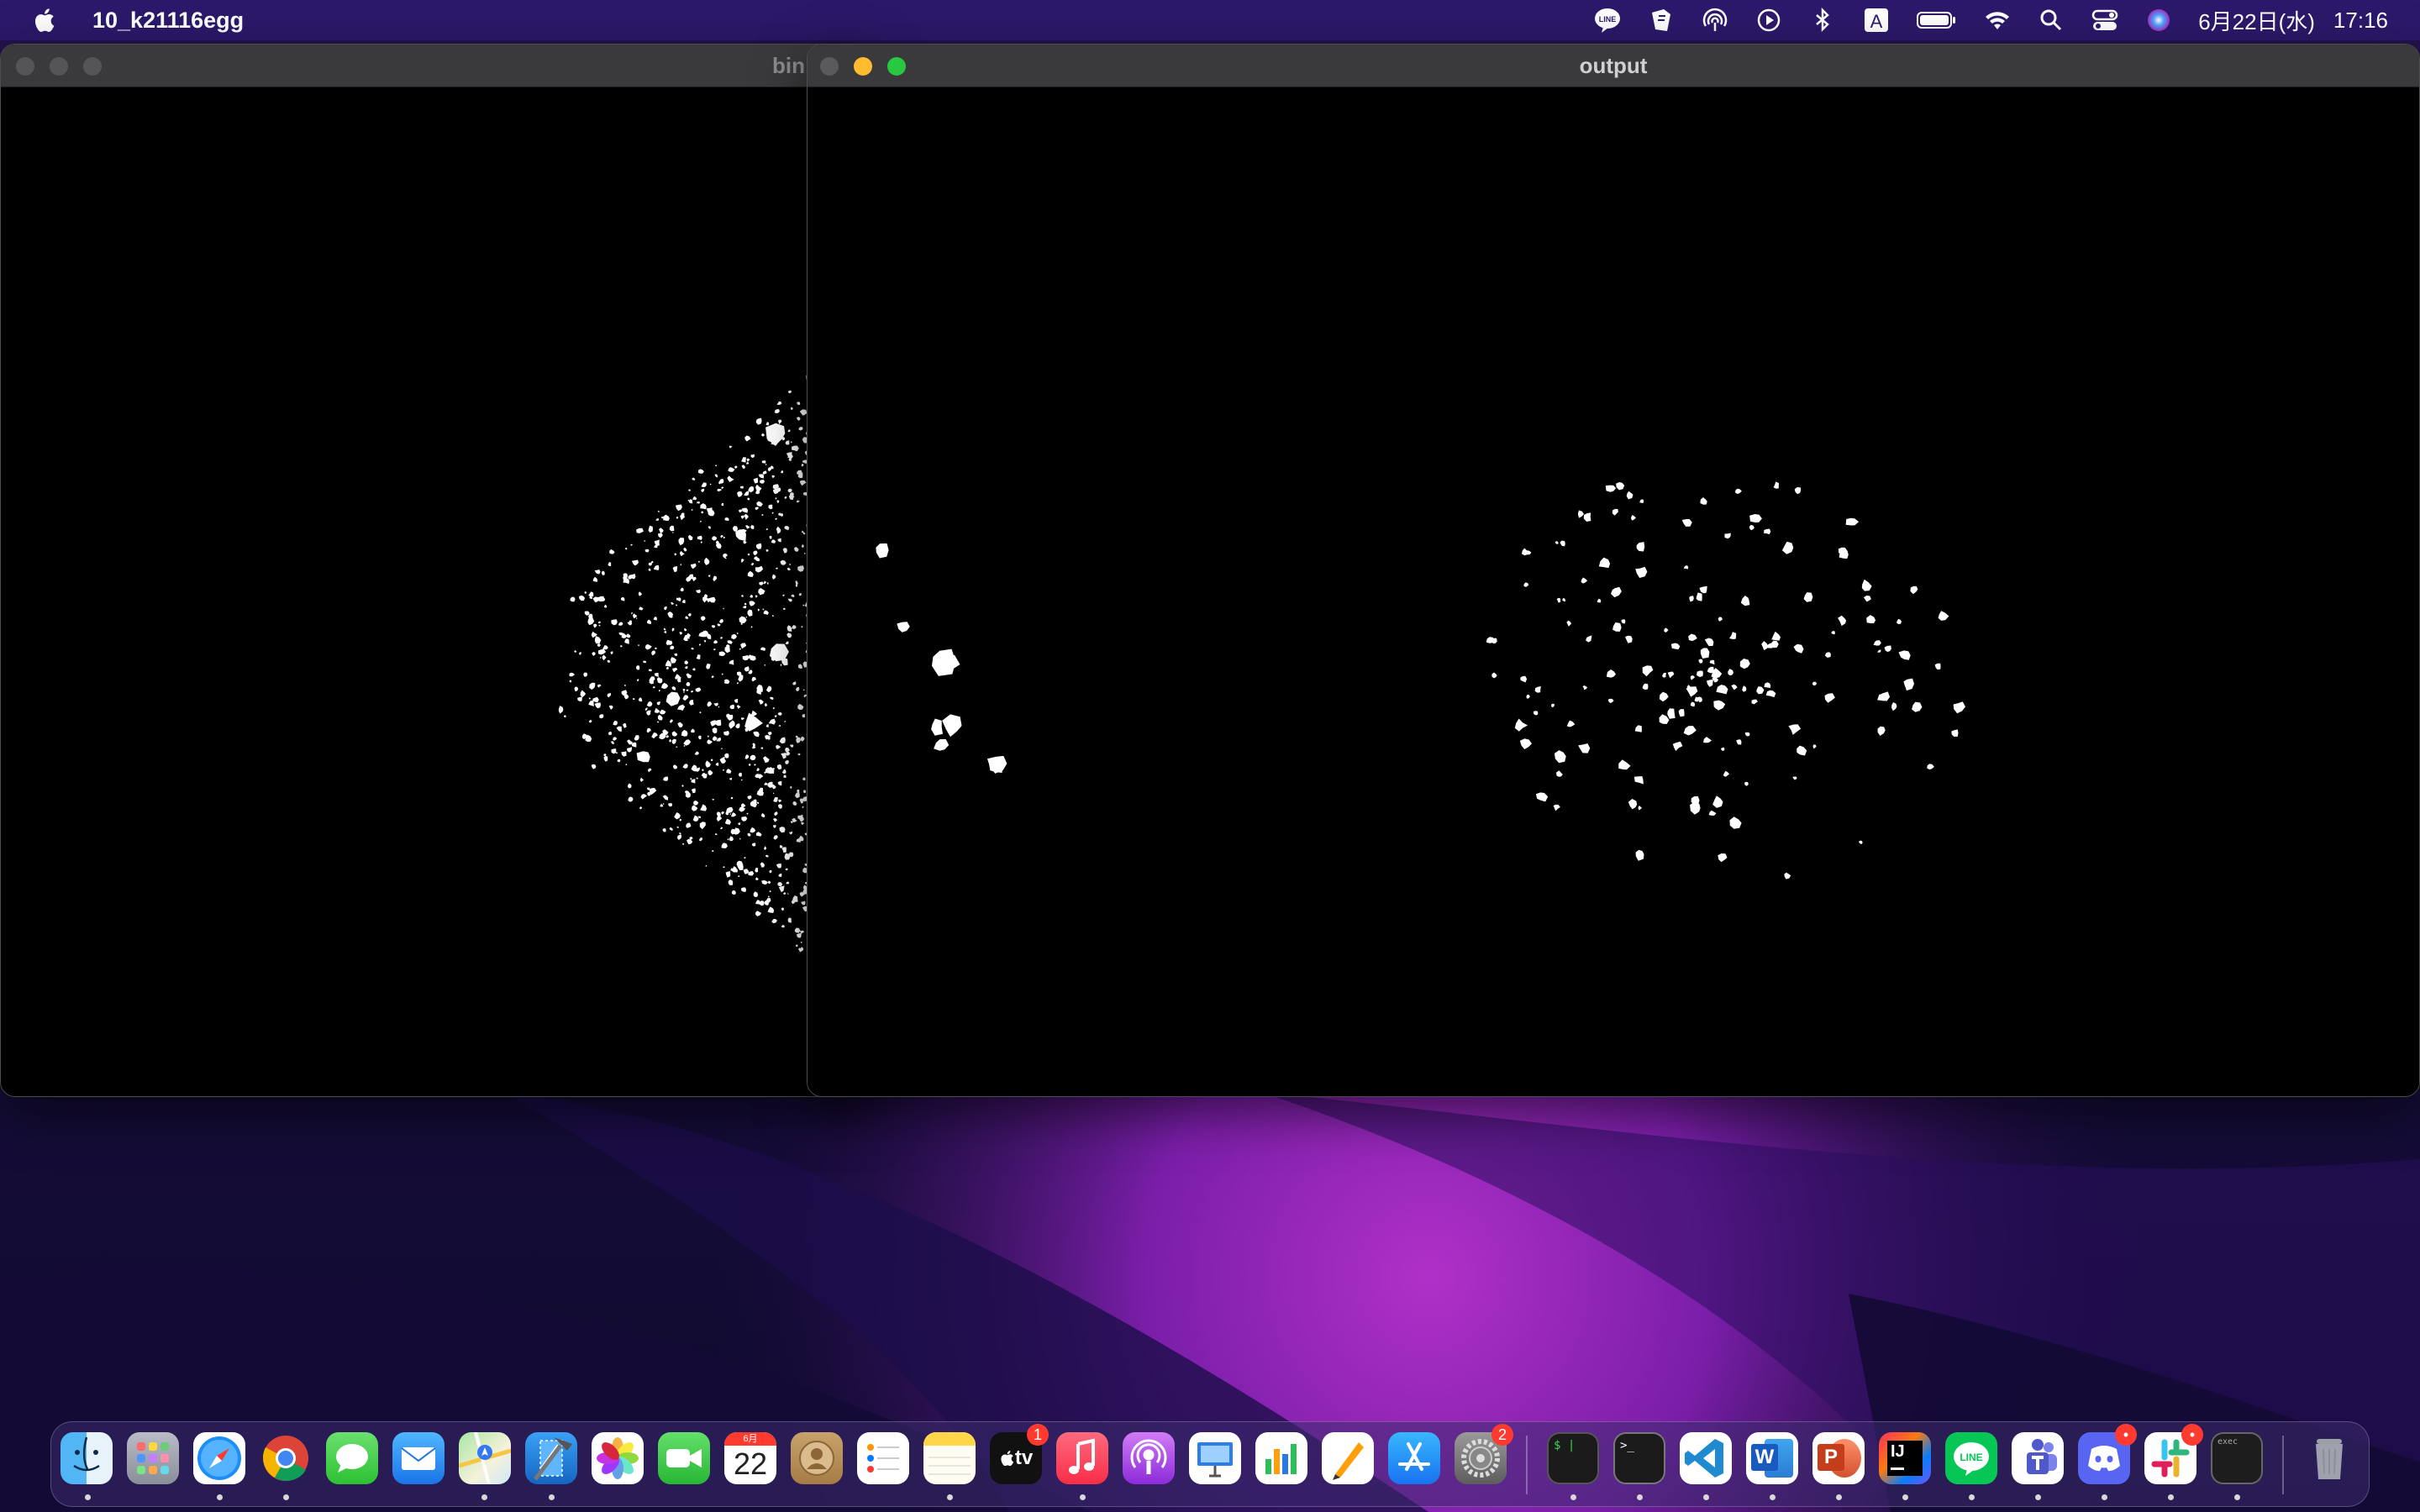 This screenshot has width=2420, height=1512. Describe the element at coordinates (2173, 1454) in the screenshot. I see `slack-icon: •` at that location.